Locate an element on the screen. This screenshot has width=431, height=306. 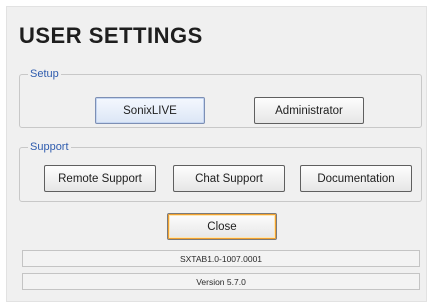
dialog-title: USER SETTINGS is located at coordinates (111, 35).